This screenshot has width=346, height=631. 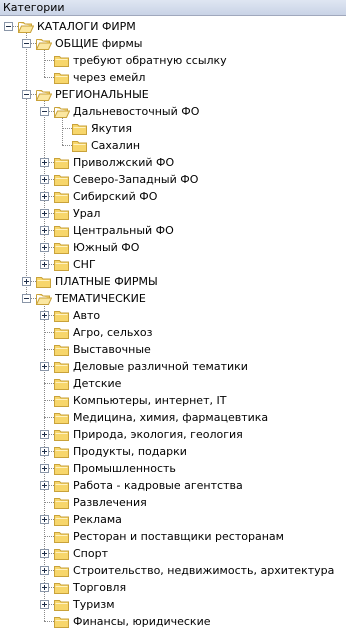 What do you see at coordinates (173, 383) in the screenshot?
I see `tree-item: Детские` at bounding box center [173, 383].